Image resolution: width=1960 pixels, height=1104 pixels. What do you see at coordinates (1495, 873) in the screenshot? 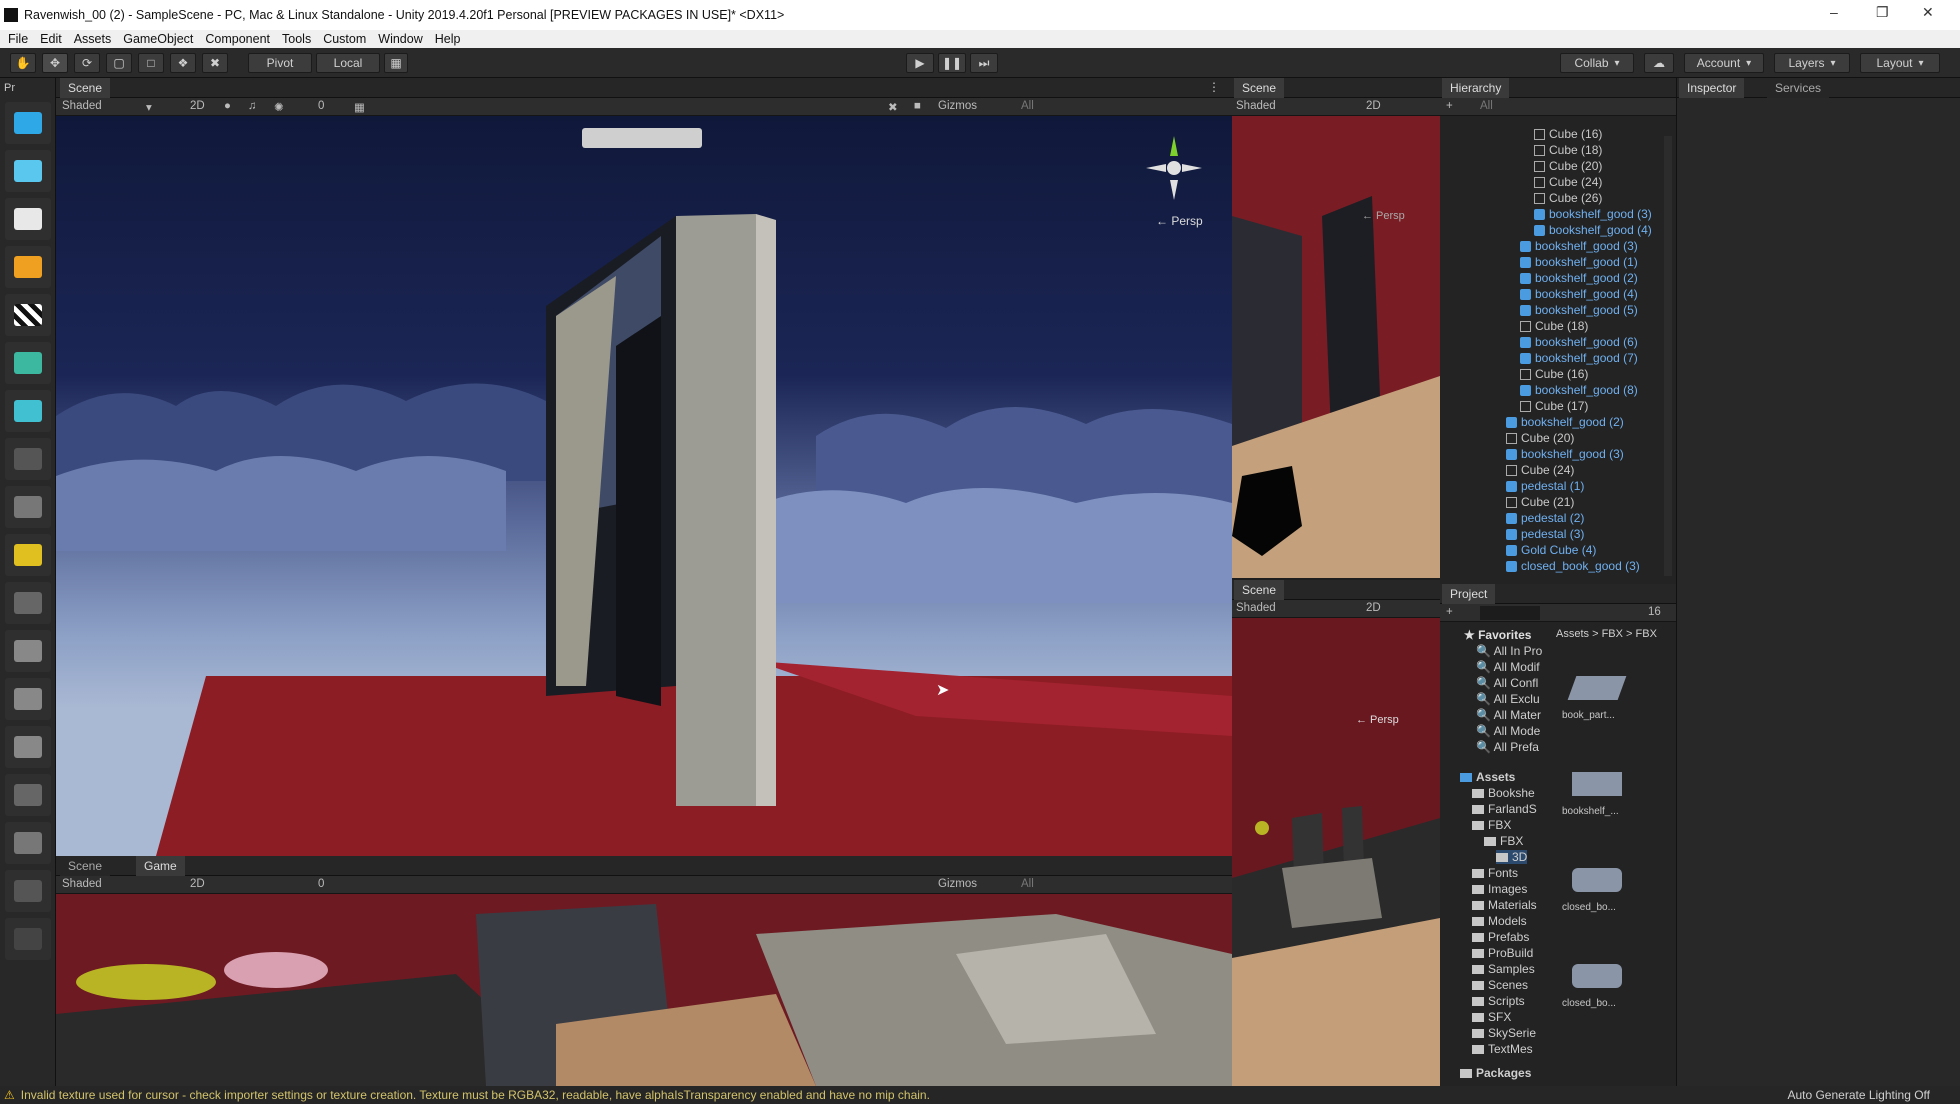
I see `list-item: Fonts` at bounding box center [1495, 873].